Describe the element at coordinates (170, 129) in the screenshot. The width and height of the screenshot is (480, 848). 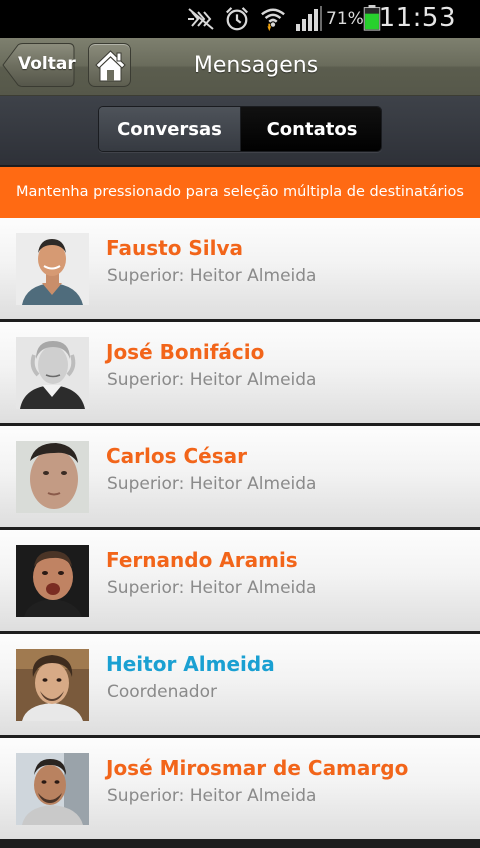
I see `tab-conversas: Conversas` at that location.